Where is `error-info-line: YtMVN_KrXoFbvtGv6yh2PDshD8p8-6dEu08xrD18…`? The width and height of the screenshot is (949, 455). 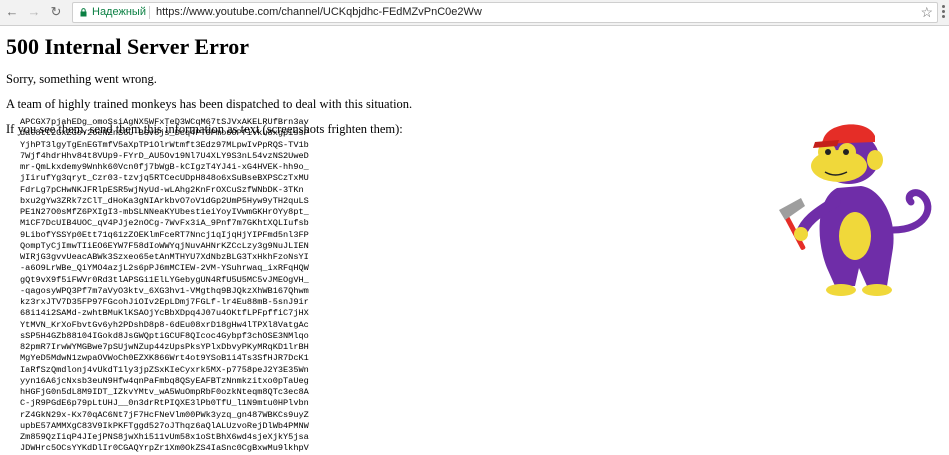
error-info-line: YtMVN_KrXoFbvtGv6yh2PDshD8p8-6dEu08xrD18… is located at coordinates (164, 324).